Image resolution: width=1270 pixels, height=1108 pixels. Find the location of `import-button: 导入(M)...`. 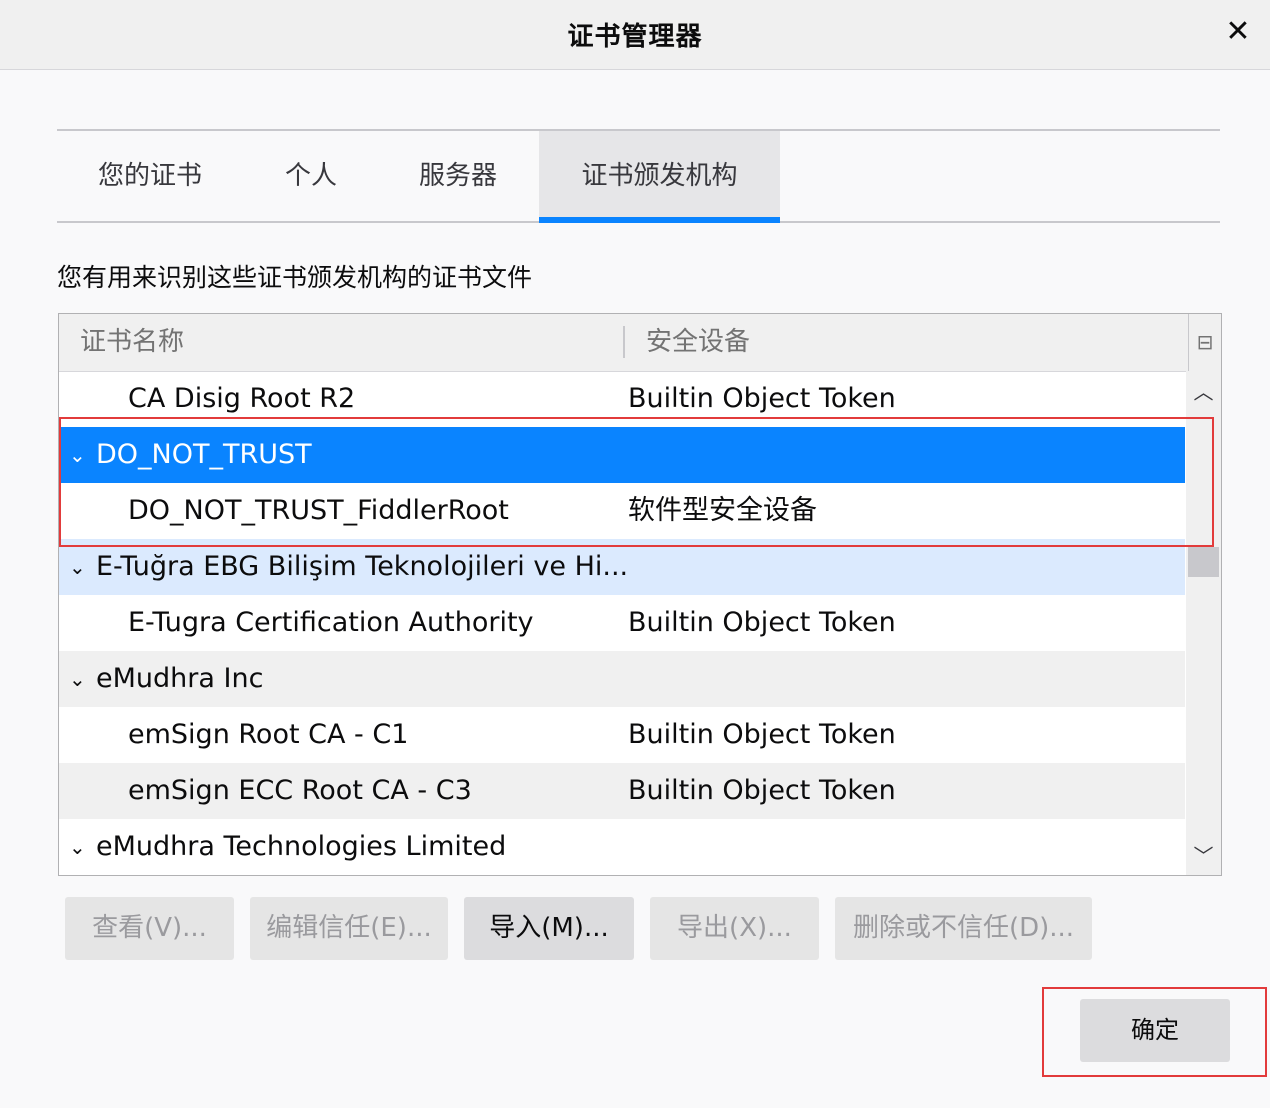

import-button: 导入(M)... is located at coordinates (549, 928).